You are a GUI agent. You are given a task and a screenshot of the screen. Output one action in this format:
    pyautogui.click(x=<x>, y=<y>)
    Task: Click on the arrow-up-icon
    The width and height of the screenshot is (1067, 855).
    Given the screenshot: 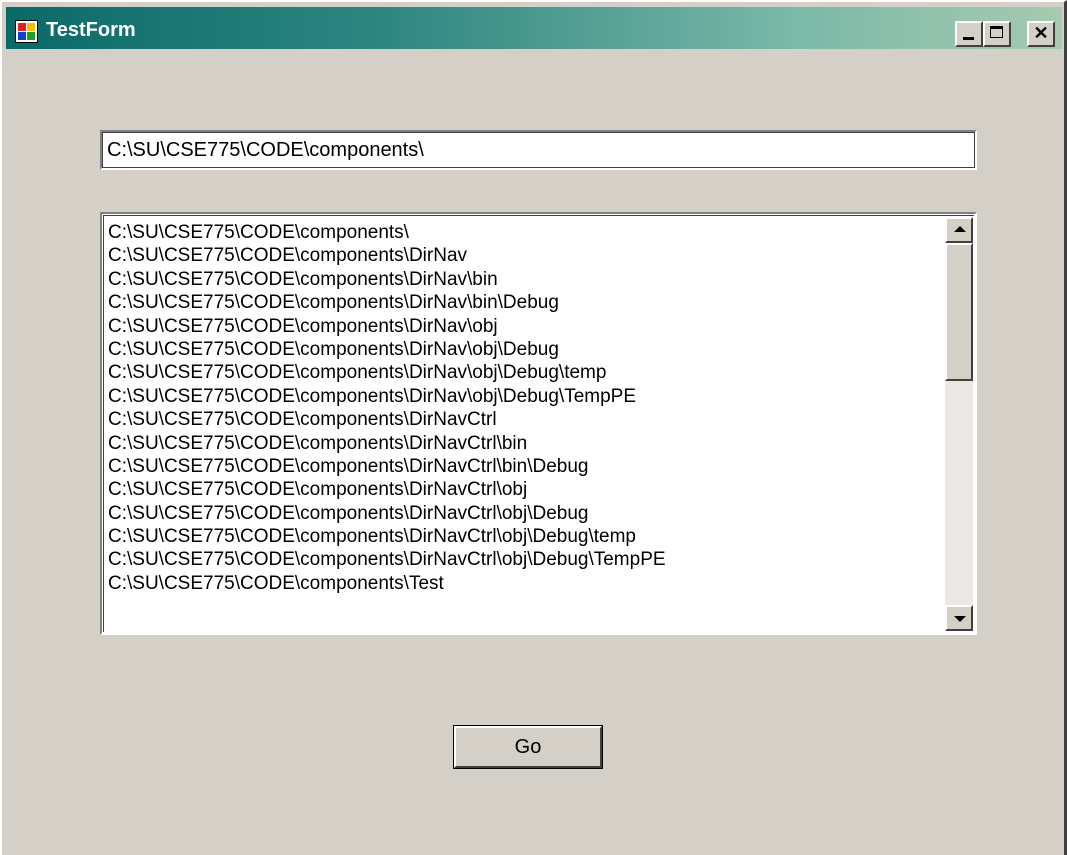 What is the action you would take?
    pyautogui.click(x=960, y=229)
    